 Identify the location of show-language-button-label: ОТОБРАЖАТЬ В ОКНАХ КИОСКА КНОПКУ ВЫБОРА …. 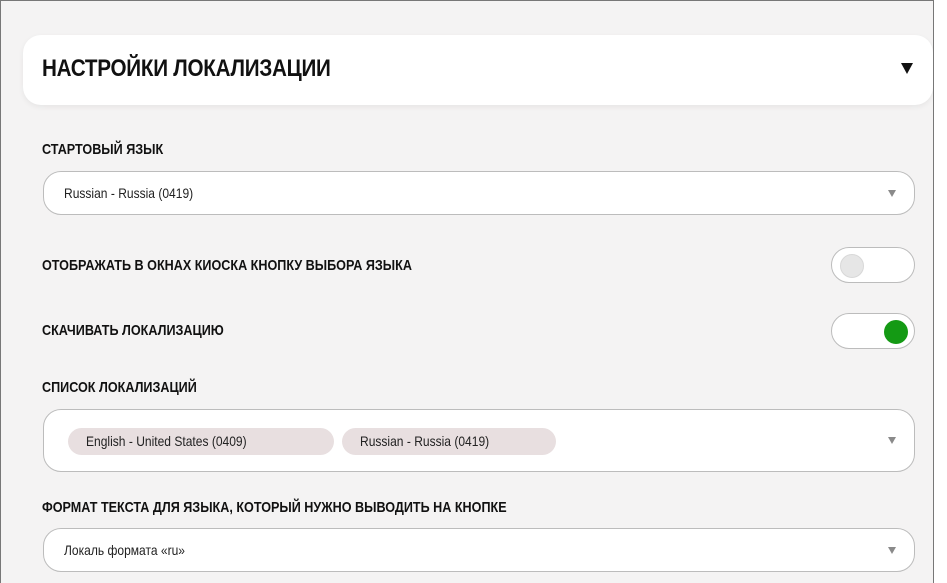
(227, 265).